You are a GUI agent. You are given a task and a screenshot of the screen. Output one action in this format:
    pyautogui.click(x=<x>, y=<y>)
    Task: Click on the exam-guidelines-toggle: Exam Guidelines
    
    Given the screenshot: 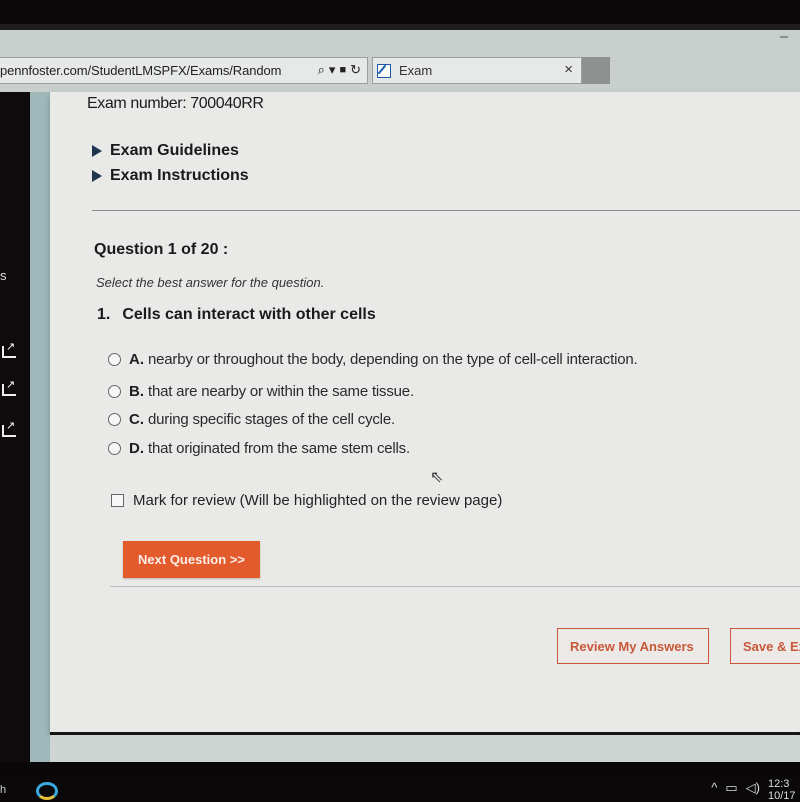 What is the action you would take?
    pyautogui.click(x=165, y=151)
    